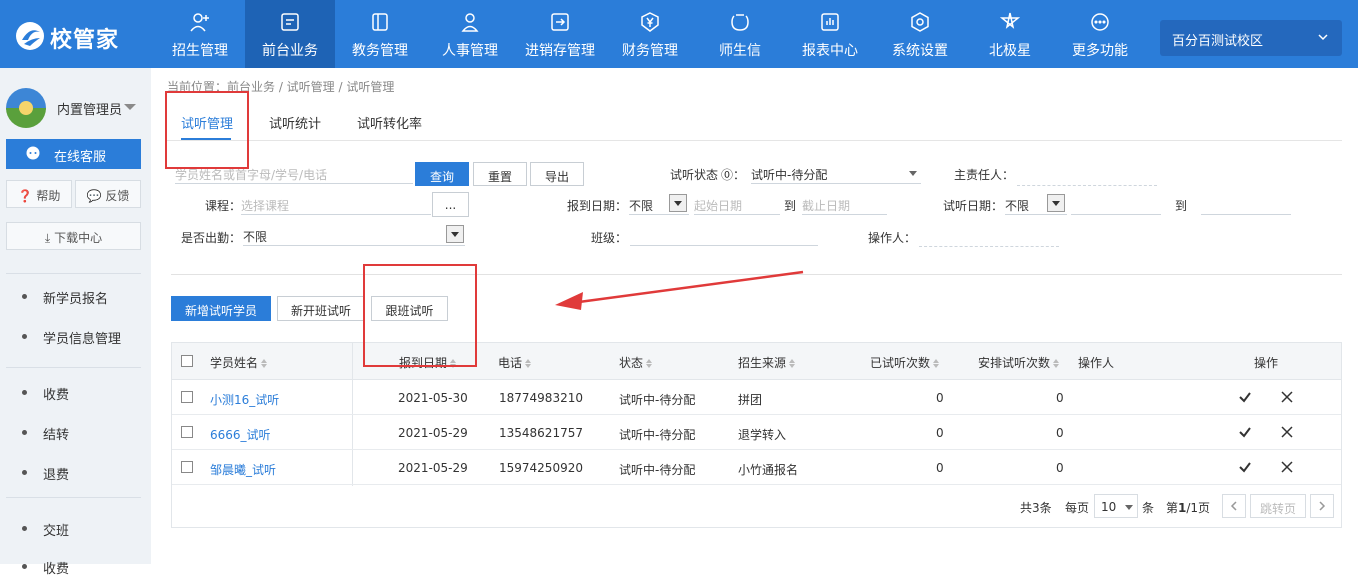  I want to click on status-select: 试听中-待分配, so click(836, 173).